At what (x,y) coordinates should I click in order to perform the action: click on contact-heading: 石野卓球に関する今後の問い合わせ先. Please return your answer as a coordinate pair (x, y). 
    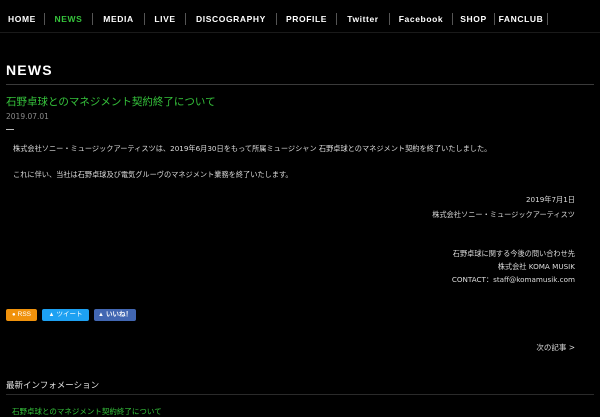
    Looking at the image, I should click on (513, 253).